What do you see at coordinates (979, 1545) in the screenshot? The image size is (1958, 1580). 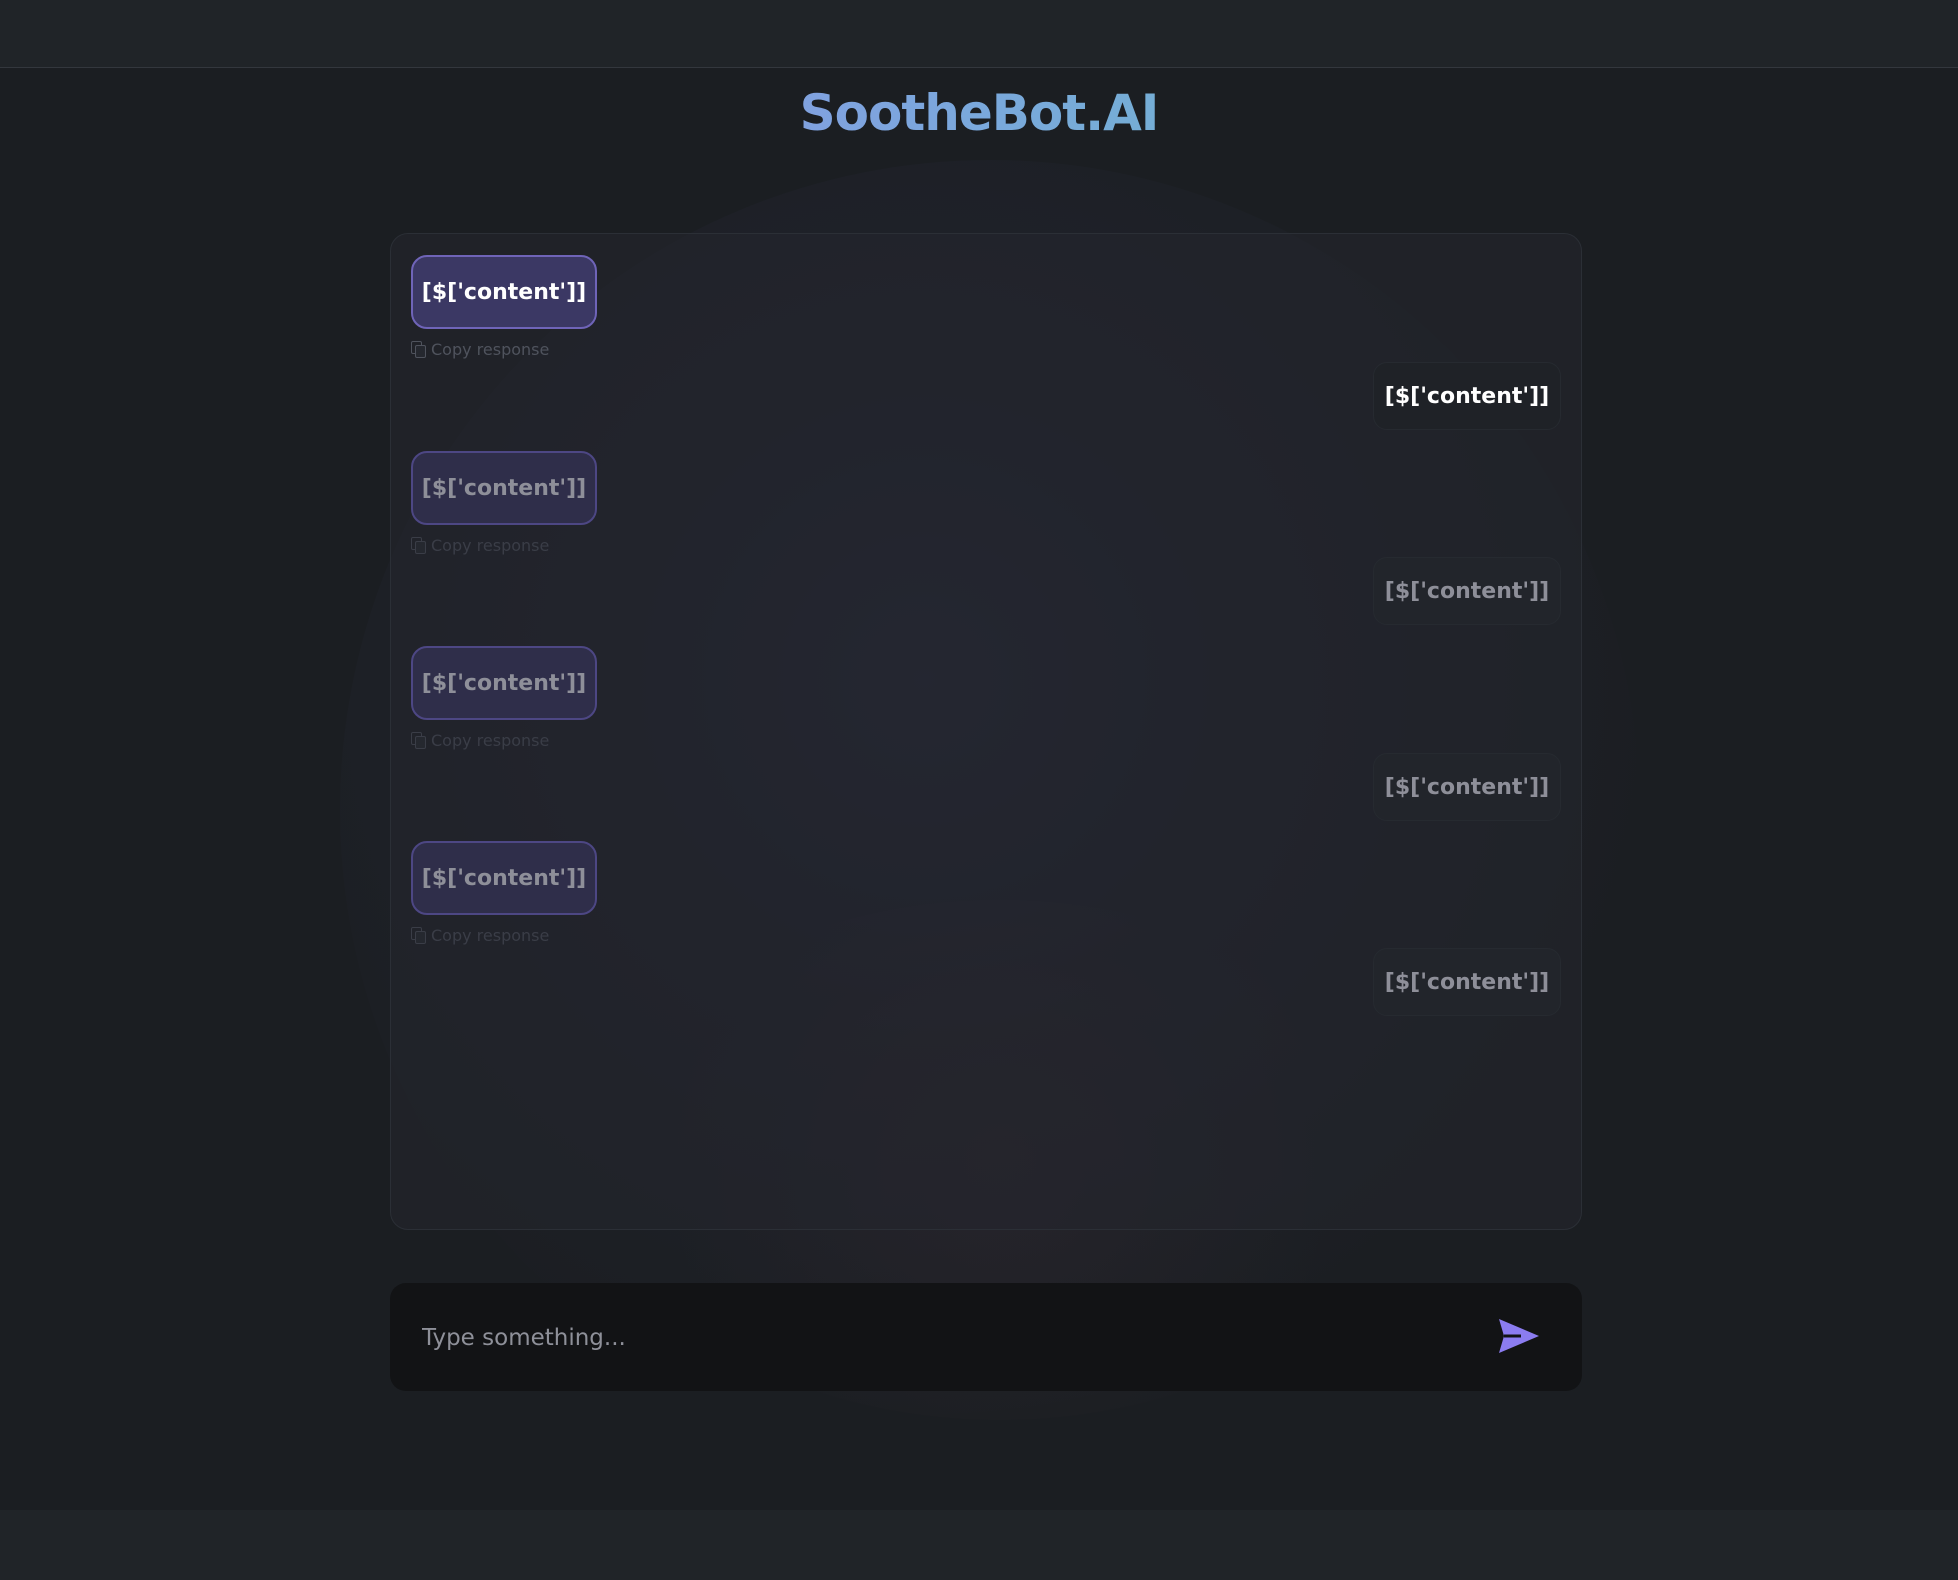 I see `bottom-bar` at bounding box center [979, 1545].